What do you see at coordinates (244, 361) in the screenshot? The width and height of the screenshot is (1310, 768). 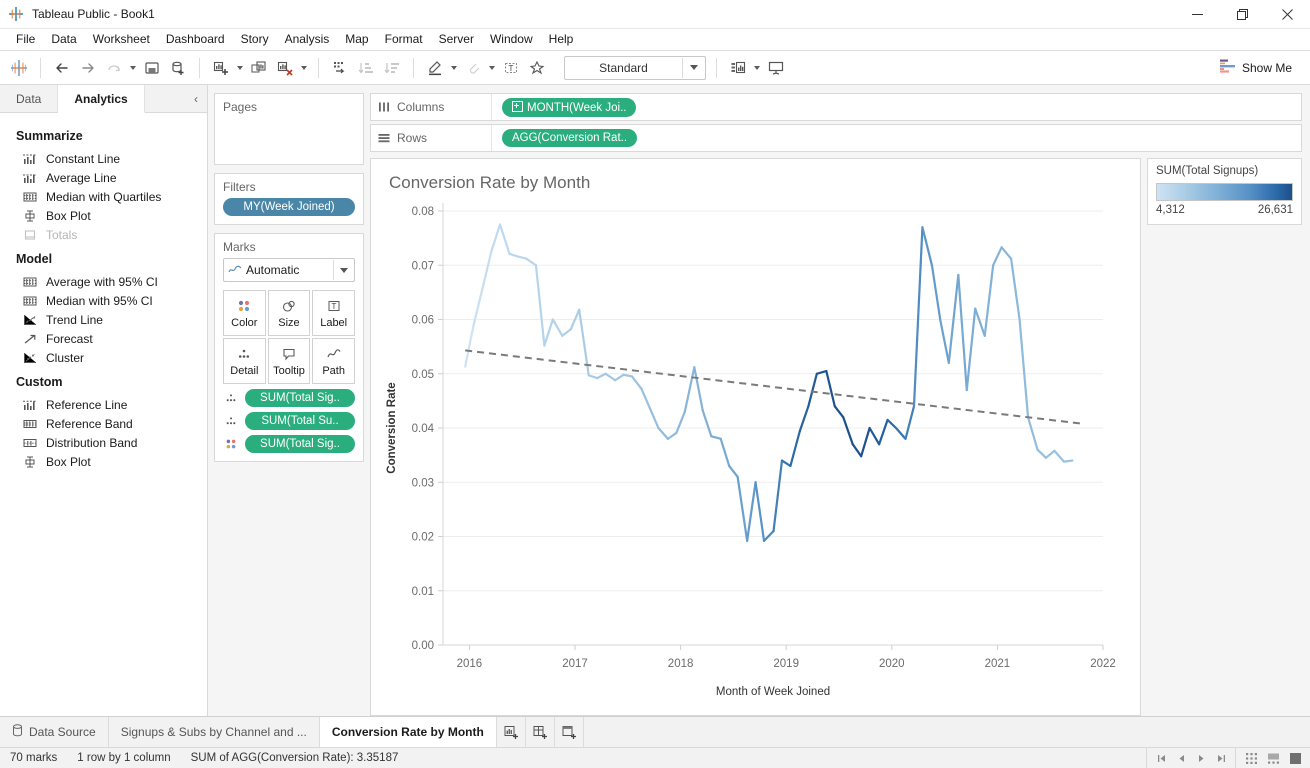 I see `marks-detail-button: Detail` at bounding box center [244, 361].